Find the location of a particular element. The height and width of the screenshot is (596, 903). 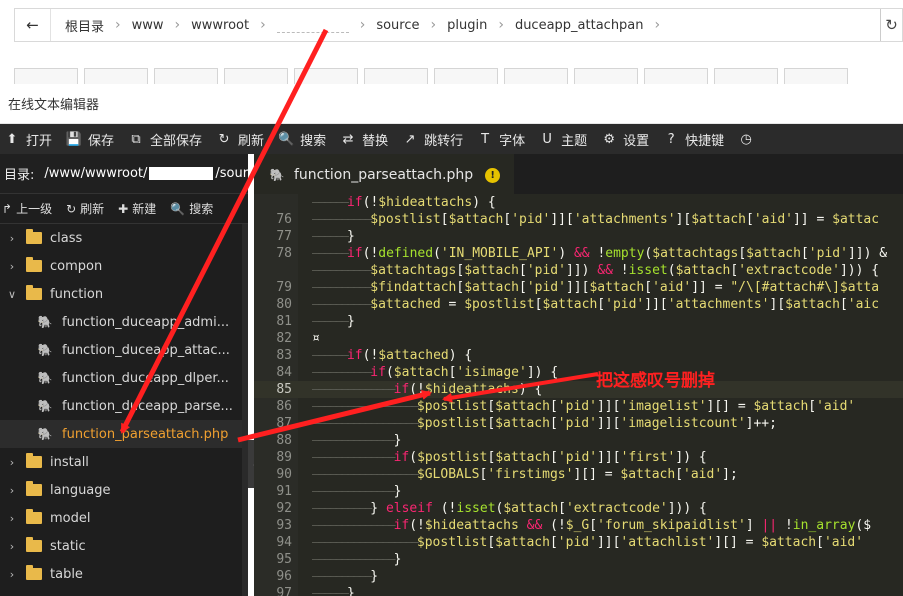

upload-icon: ⬆ is located at coordinates (12, 139).